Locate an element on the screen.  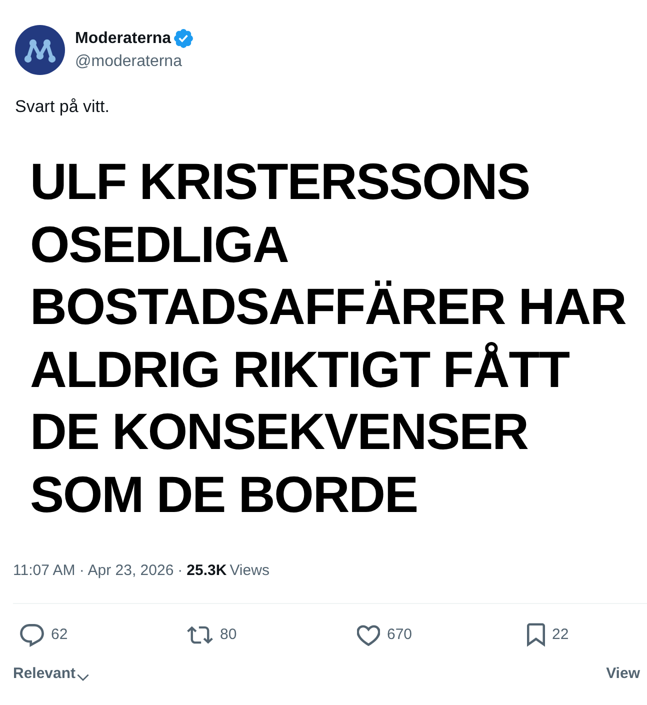
chevron-down-icon is located at coordinates (82, 677).